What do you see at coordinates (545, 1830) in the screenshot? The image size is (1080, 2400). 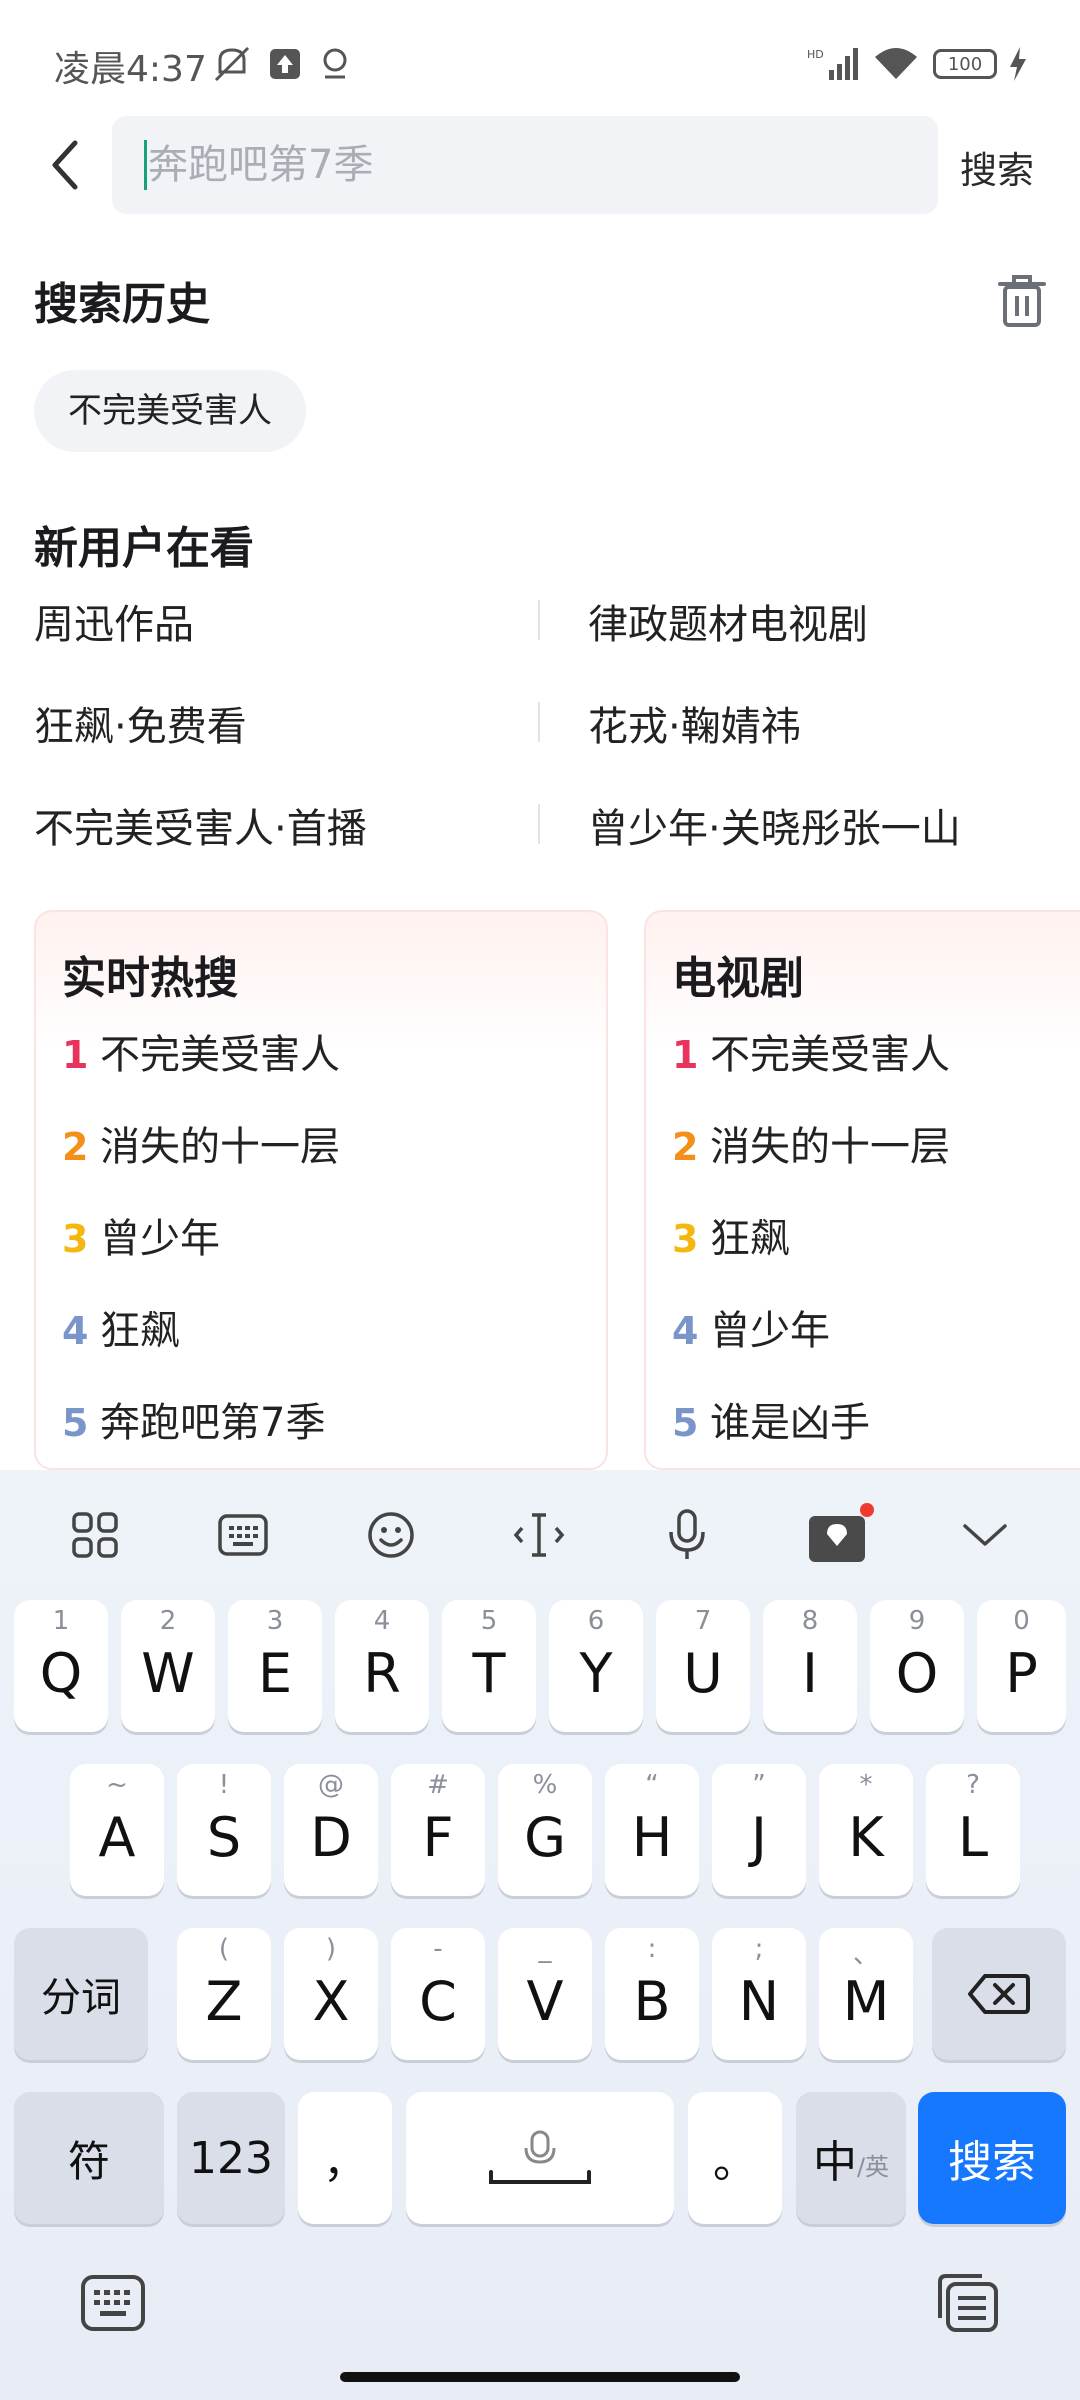 I see `key-g: % G` at bounding box center [545, 1830].